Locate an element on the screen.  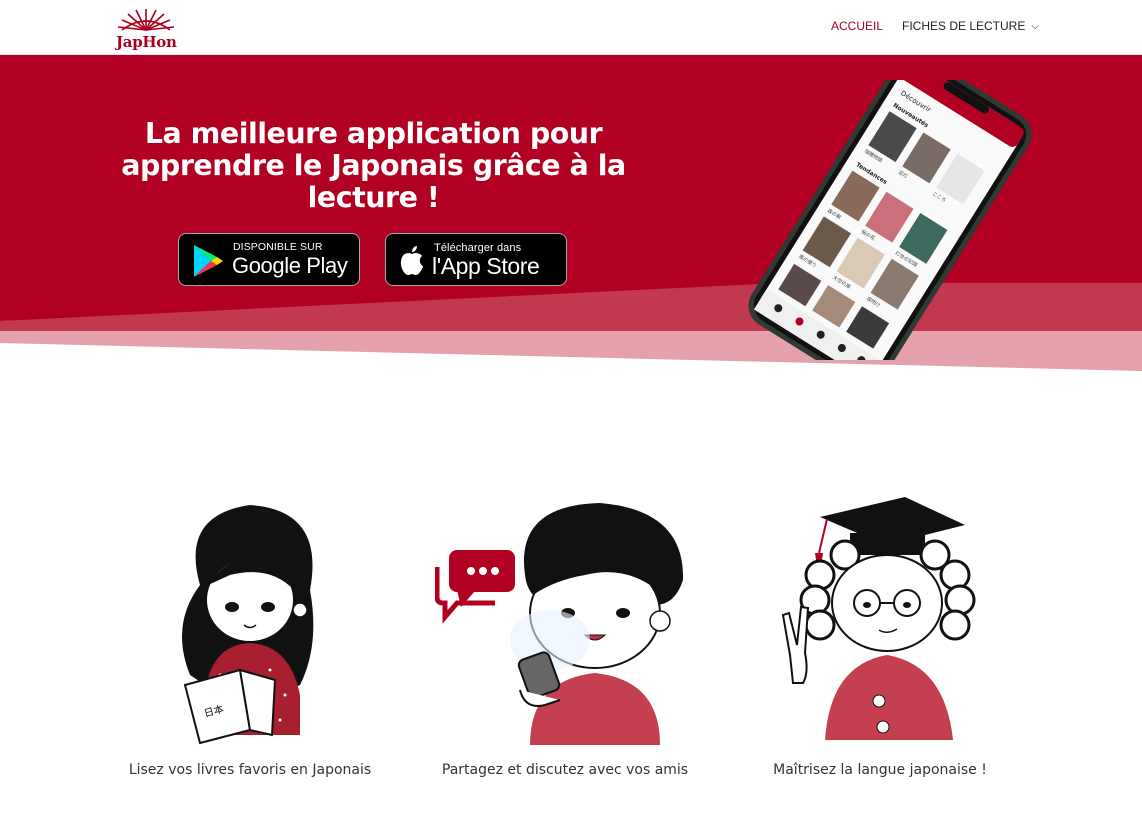
logo-sunrise-icon is located at coordinates (146, 20).